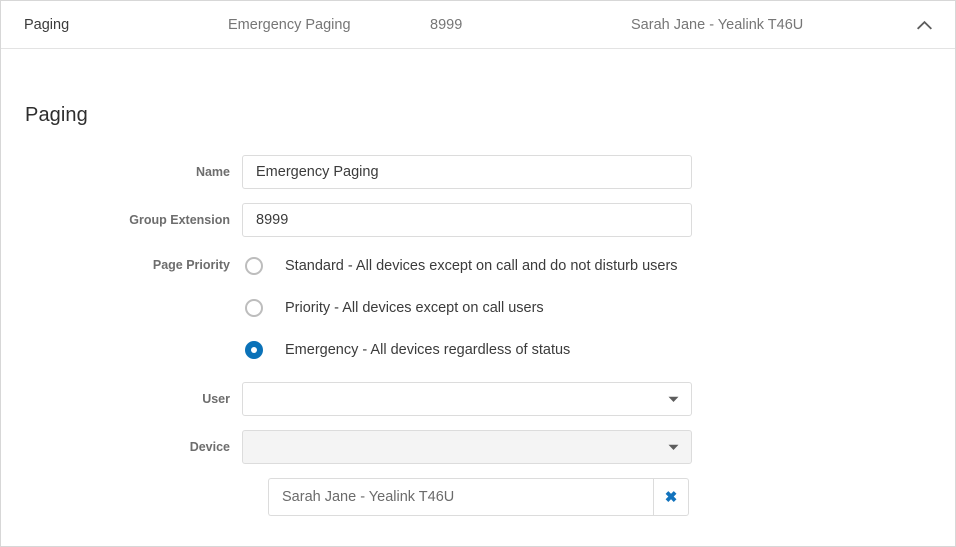 Image resolution: width=956 pixels, height=547 pixels. What do you see at coordinates (254, 350) in the screenshot?
I see `radio-circle-selected-icon` at bounding box center [254, 350].